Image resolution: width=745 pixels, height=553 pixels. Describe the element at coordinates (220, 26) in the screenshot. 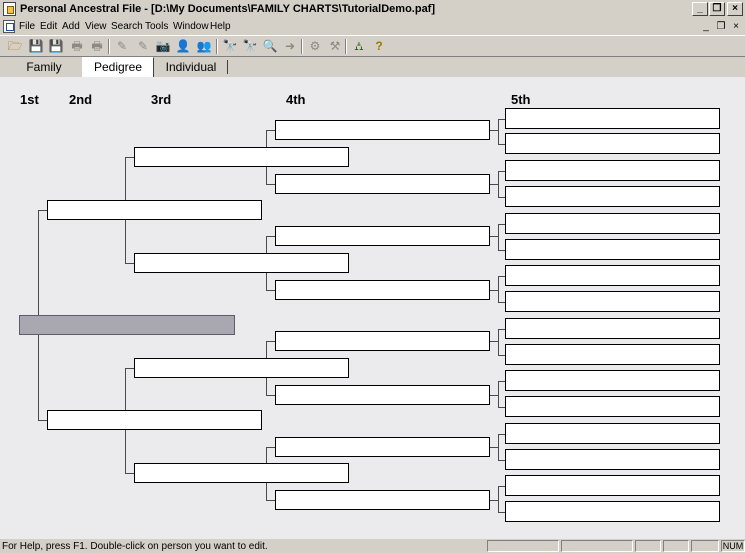

I see `menu-help: Help` at that location.